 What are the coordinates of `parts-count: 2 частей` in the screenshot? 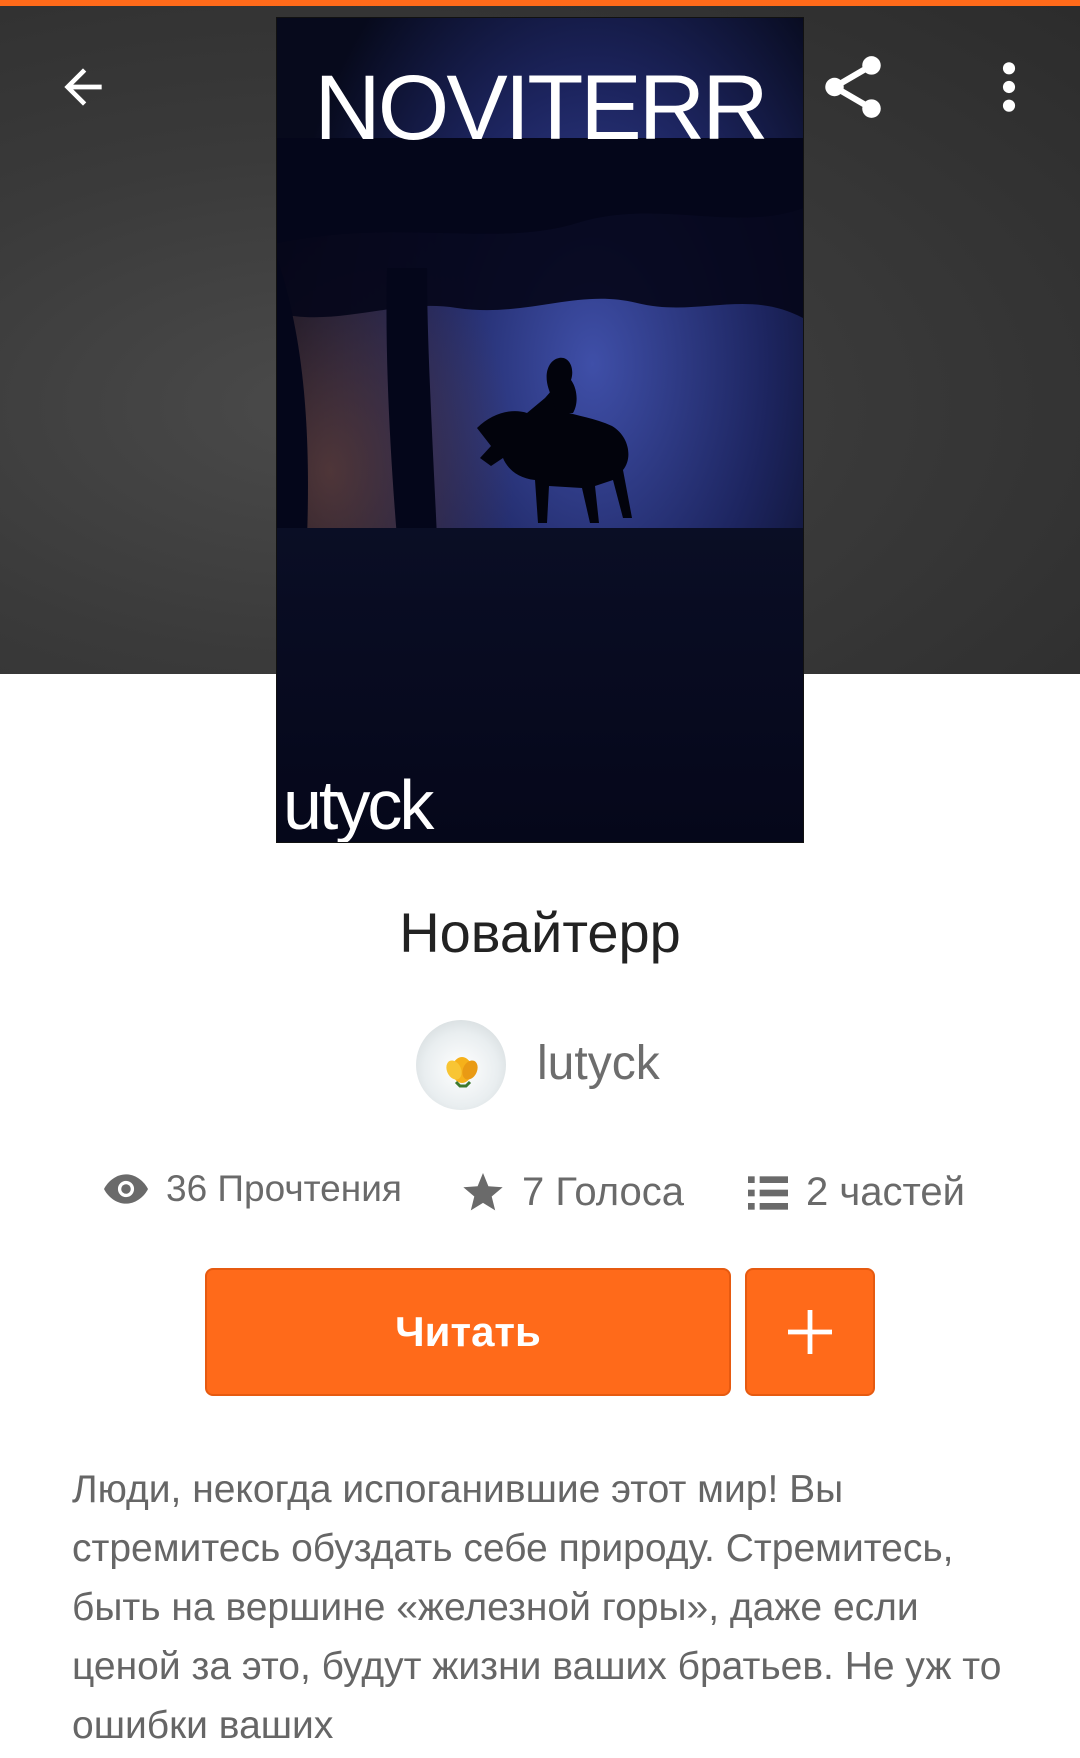 It's located at (885, 1192).